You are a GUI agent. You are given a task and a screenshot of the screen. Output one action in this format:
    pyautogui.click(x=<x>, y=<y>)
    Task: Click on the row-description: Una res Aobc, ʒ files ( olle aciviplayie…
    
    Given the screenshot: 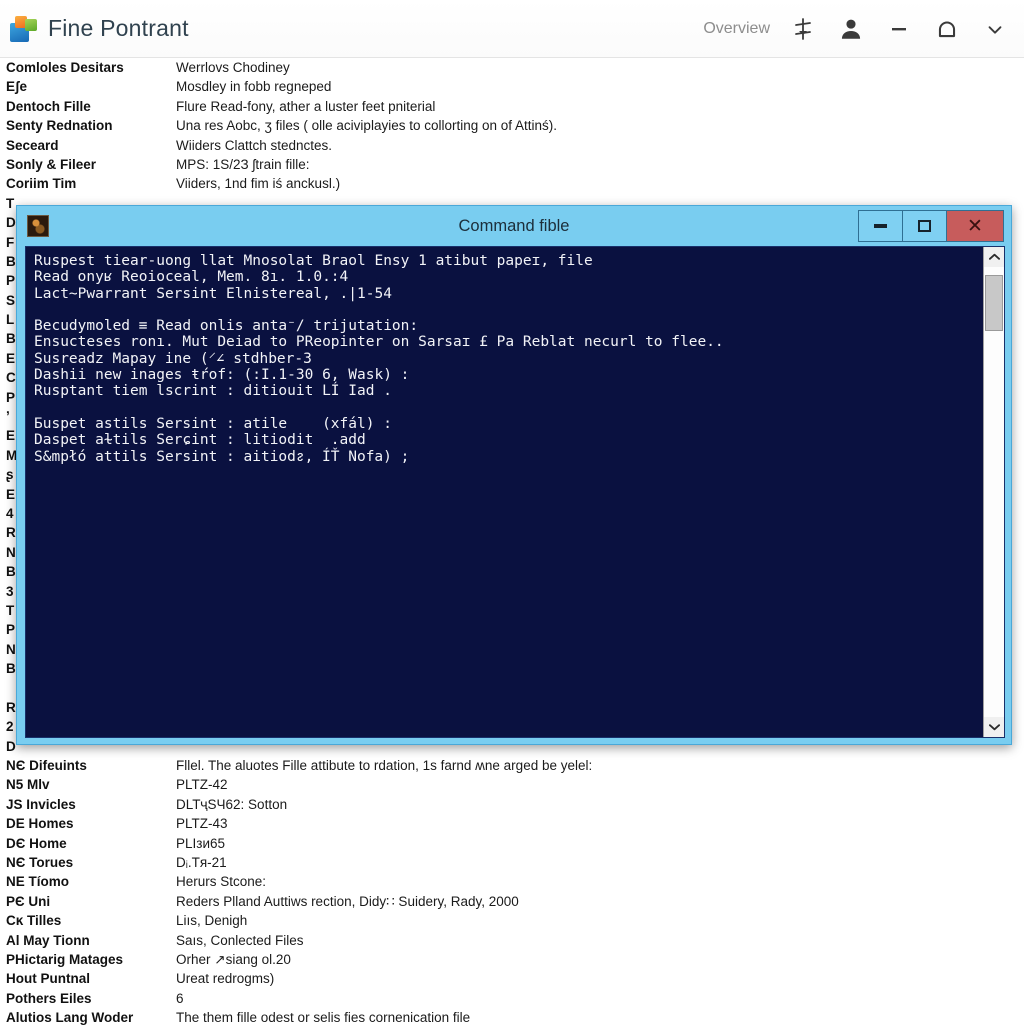 What is the action you would take?
    pyautogui.click(x=367, y=126)
    